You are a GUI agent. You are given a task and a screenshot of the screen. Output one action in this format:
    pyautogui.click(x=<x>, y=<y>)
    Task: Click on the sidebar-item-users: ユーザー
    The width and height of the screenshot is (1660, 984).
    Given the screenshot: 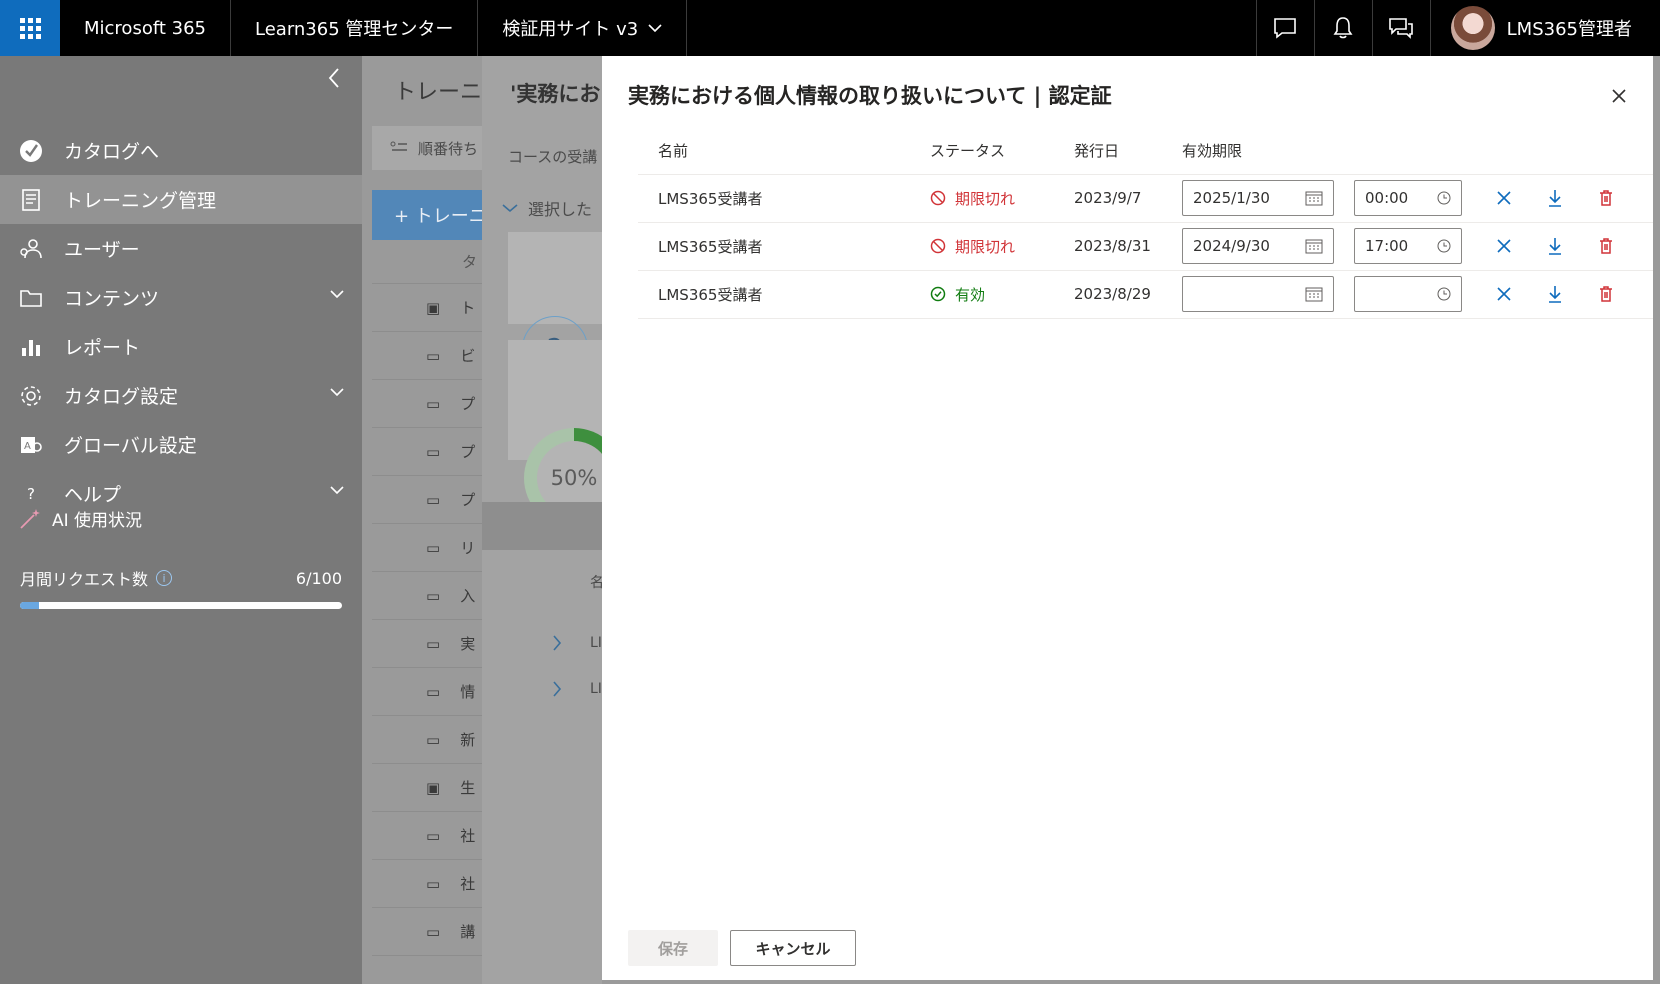 What is the action you would take?
    pyautogui.click(x=181, y=248)
    